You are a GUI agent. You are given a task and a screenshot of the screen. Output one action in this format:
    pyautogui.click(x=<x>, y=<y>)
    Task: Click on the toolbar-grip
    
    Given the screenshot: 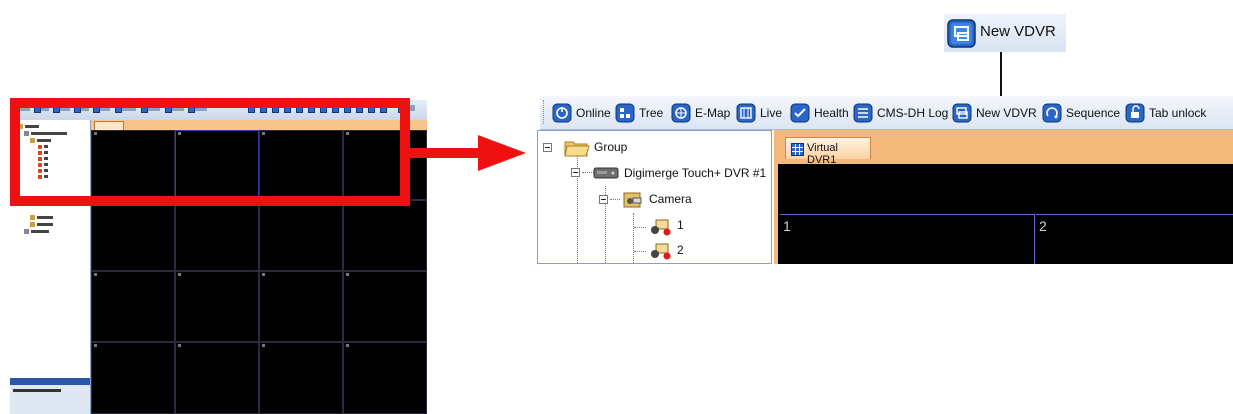 What is the action you would take?
    pyautogui.click(x=545, y=112)
    